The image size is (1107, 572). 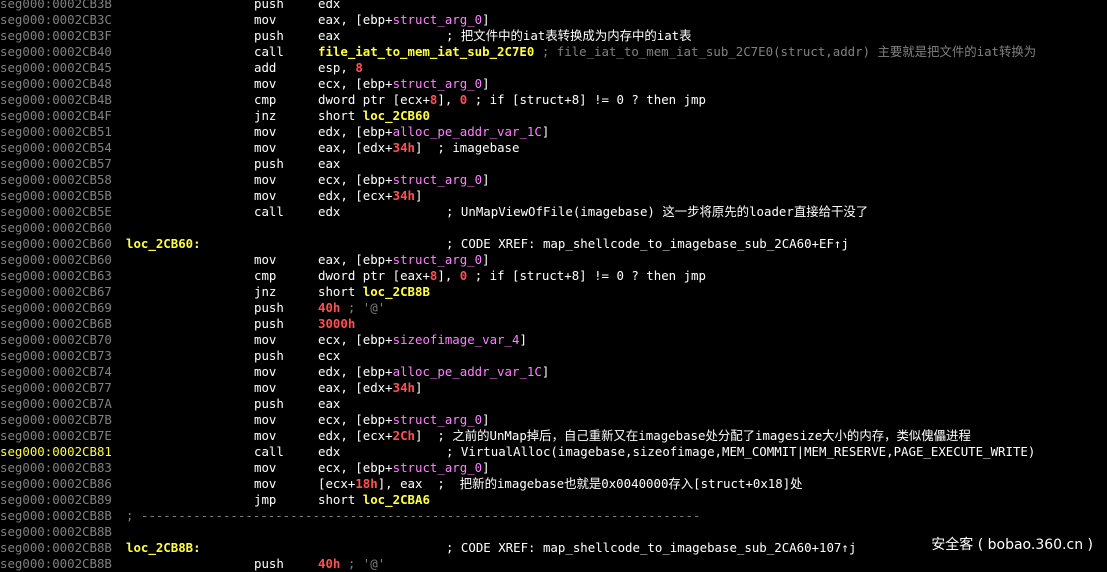 I want to click on current-address: seg000:0002CB81, so click(x=56, y=452).